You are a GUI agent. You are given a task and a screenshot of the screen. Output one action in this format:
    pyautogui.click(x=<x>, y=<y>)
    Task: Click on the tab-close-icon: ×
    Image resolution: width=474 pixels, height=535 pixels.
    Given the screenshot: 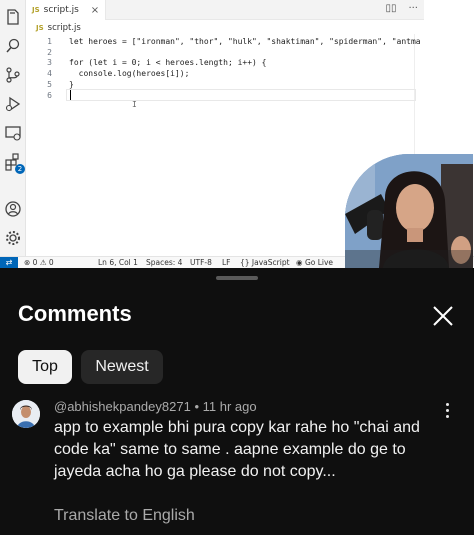 What is the action you would take?
    pyautogui.click(x=95, y=10)
    